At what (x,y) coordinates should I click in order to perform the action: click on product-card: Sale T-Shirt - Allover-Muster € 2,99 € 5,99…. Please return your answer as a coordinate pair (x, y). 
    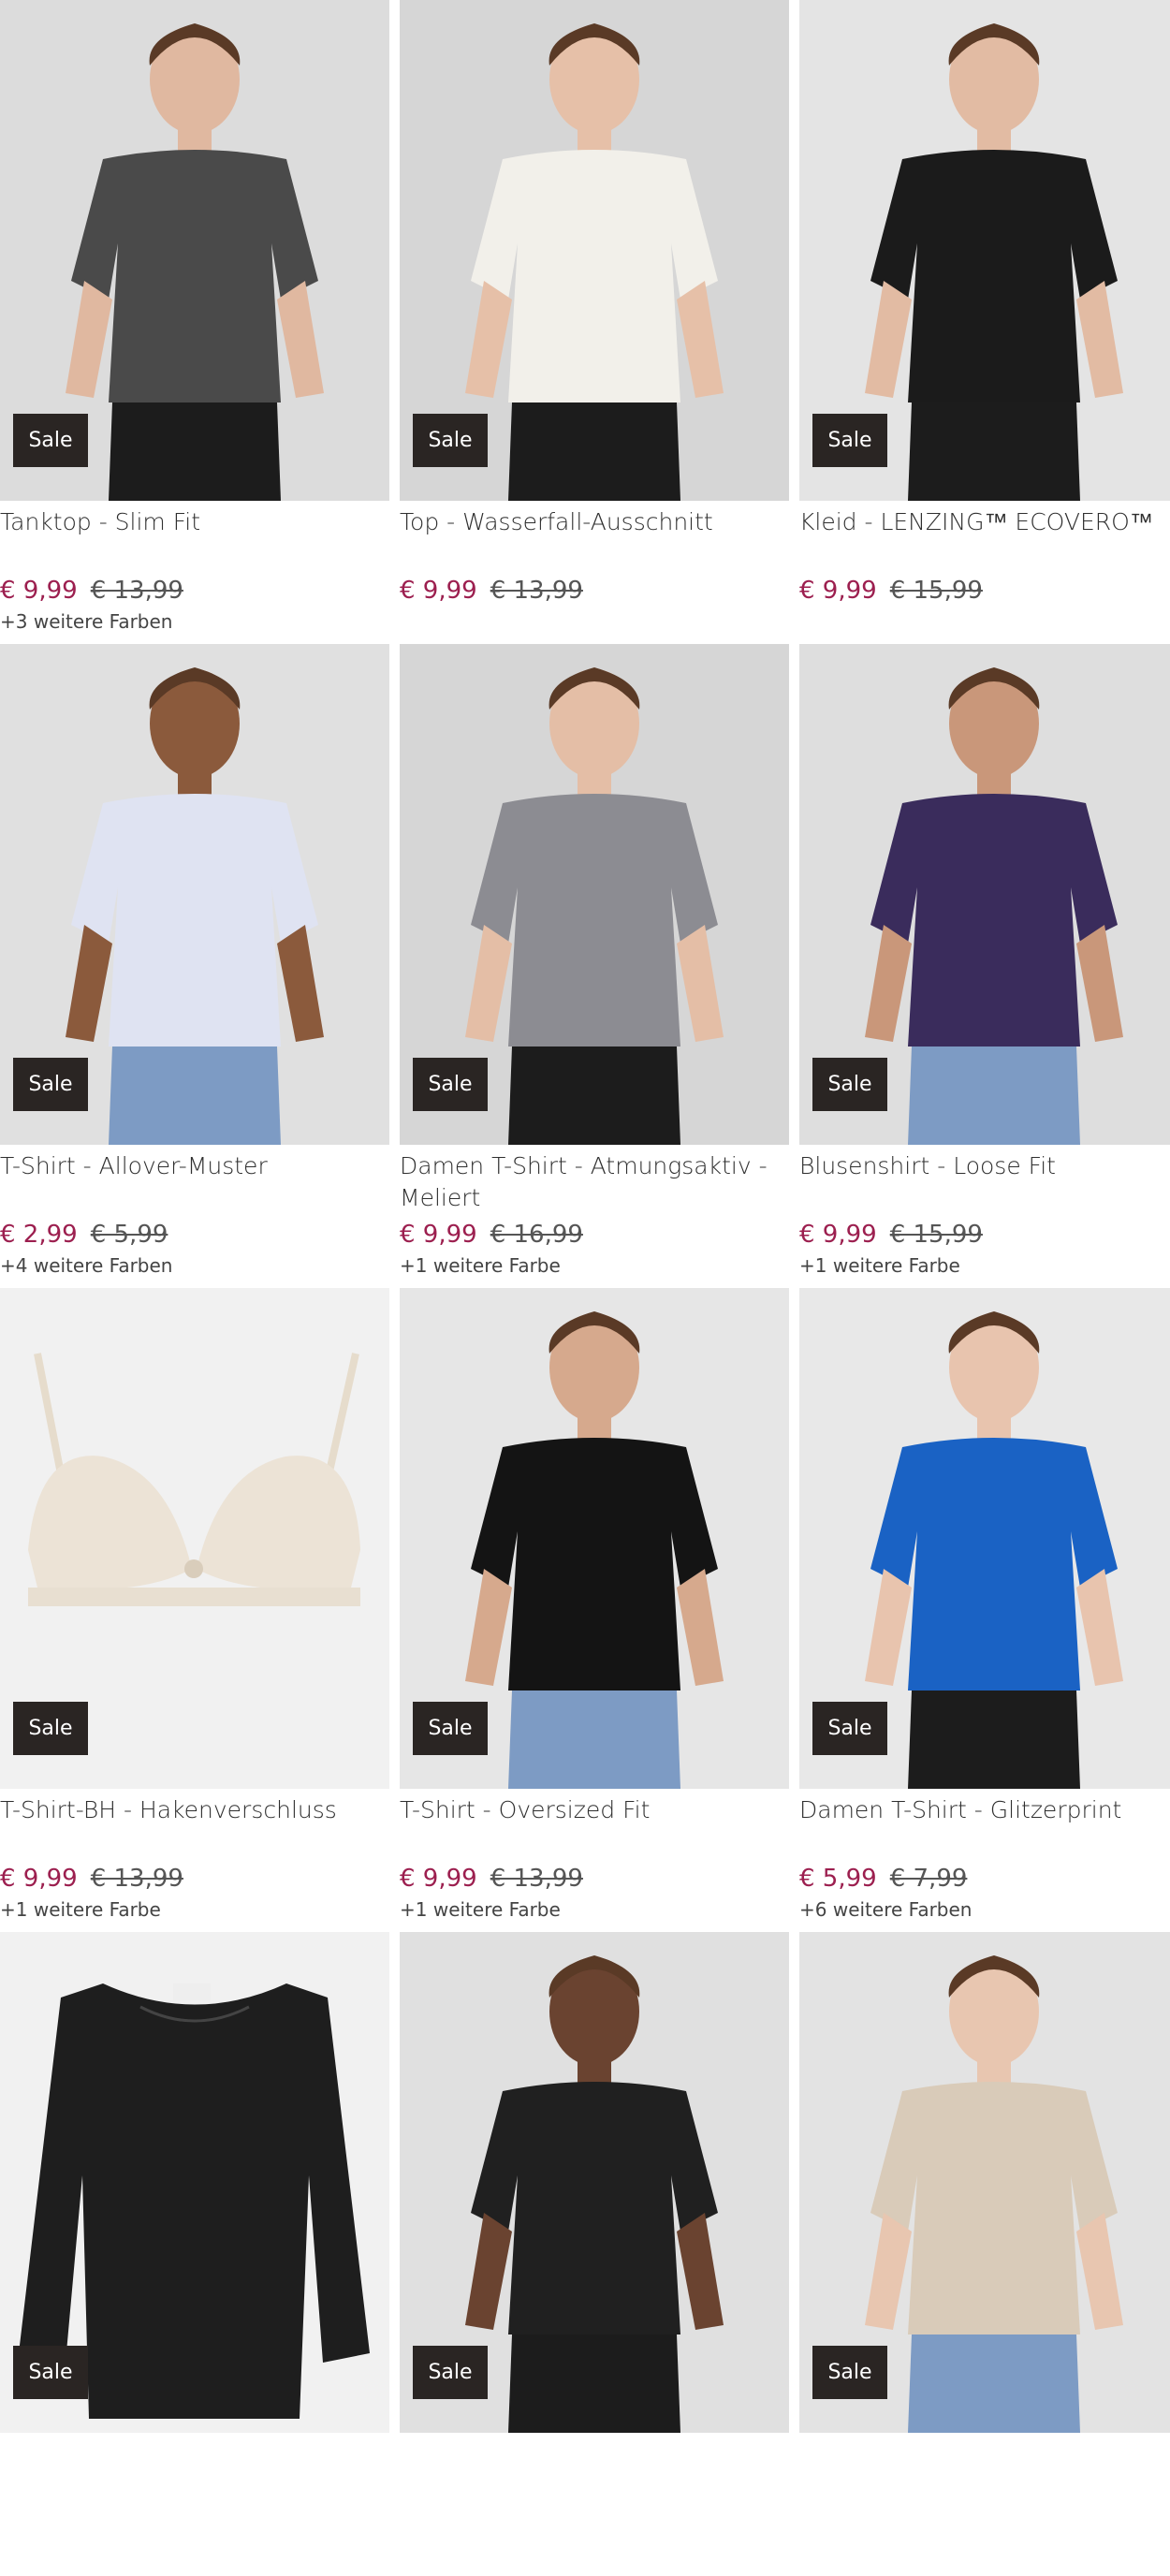
    Looking at the image, I should click on (194, 966).